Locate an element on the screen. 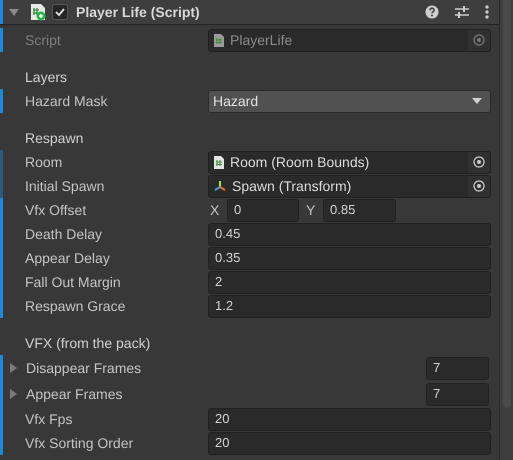  field-label: Vfx Sorting Order is located at coordinates (79, 443).